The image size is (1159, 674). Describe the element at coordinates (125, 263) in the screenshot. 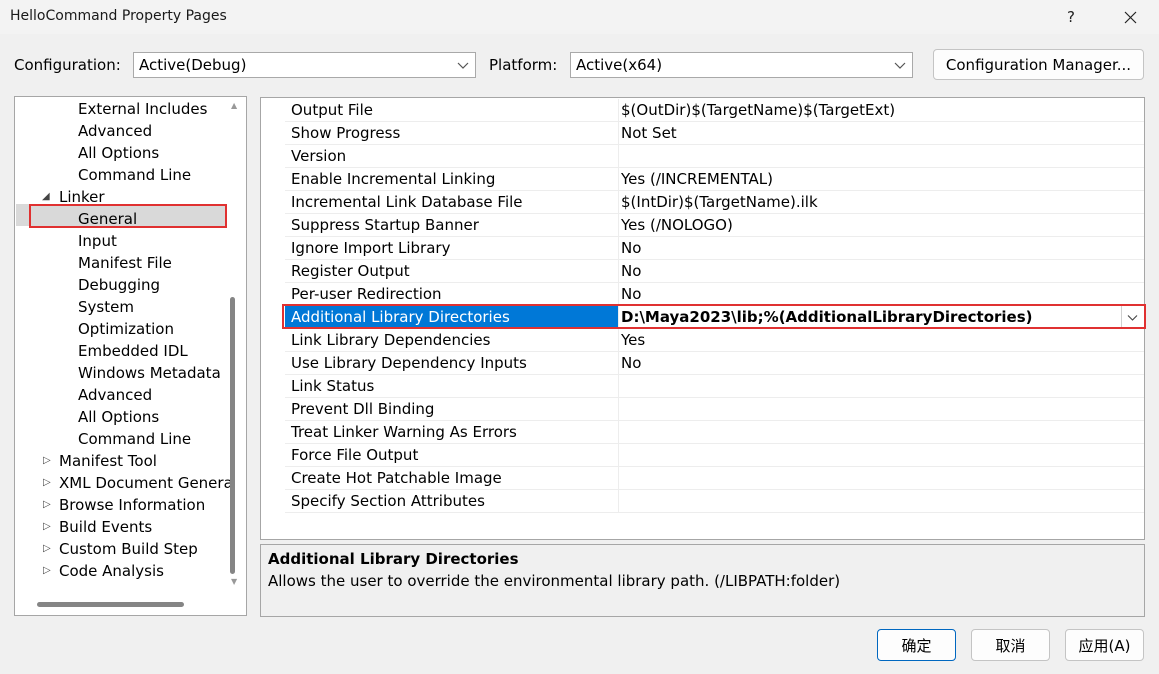

I see `tree-item: Manifest File` at that location.